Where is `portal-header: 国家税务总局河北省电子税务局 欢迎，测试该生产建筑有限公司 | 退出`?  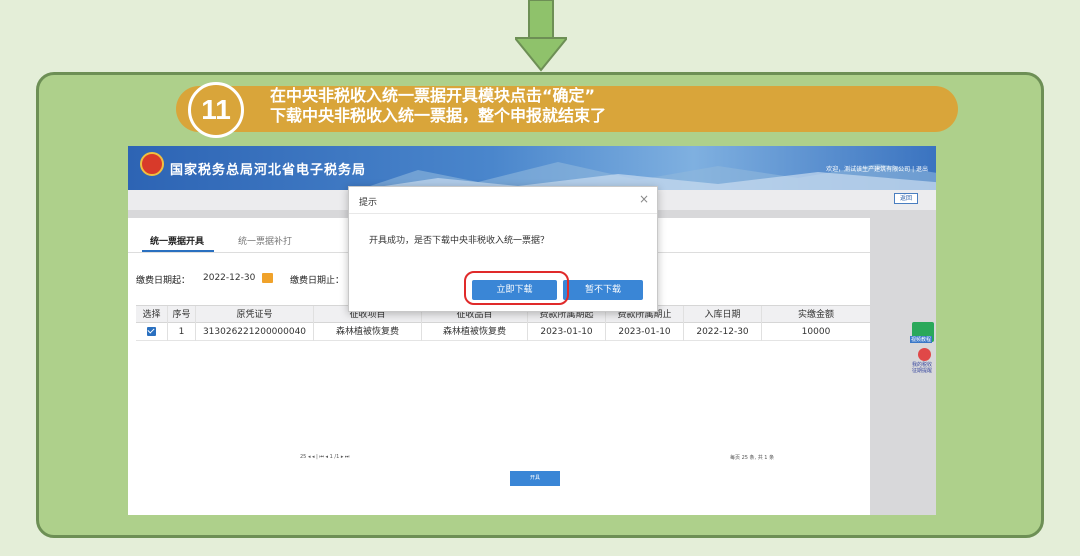 portal-header: 国家税务总局河北省电子税务局 欢迎，测试该生产建筑有限公司 | 退出 is located at coordinates (532, 168).